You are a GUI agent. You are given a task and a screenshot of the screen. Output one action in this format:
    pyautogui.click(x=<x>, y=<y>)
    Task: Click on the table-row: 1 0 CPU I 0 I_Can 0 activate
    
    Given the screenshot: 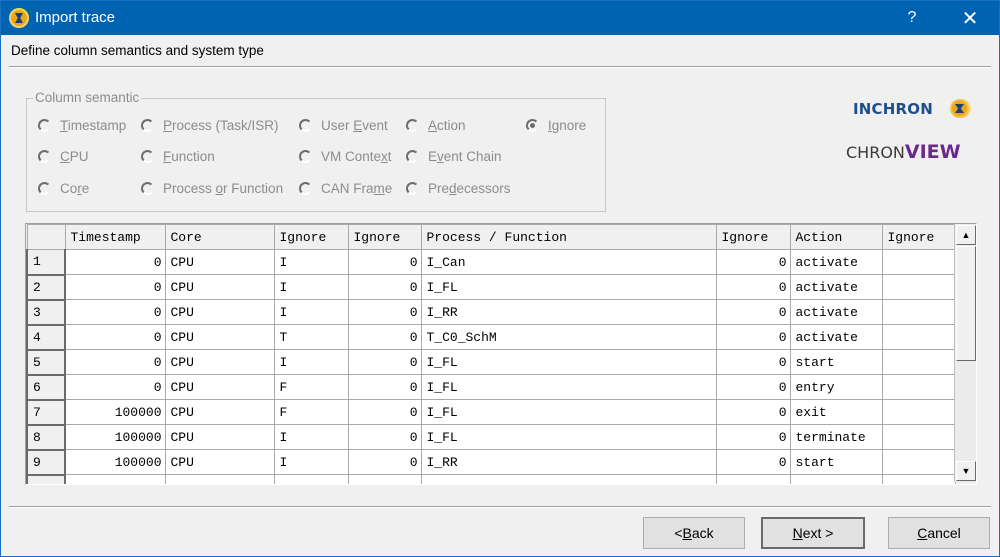 What is the action you would take?
    pyautogui.click(x=491, y=262)
    